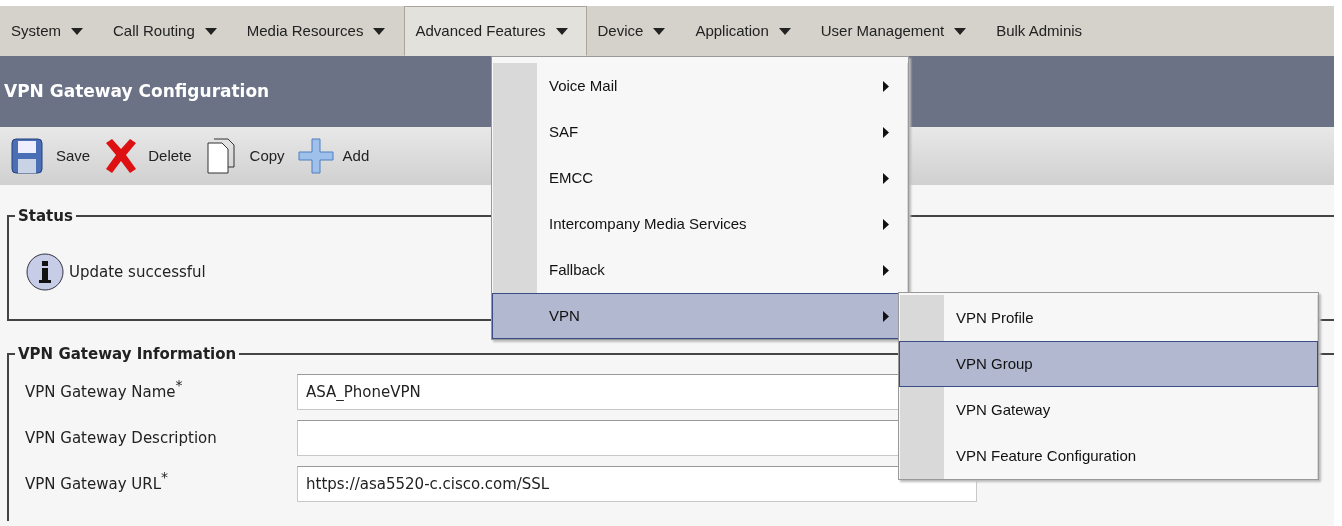  I want to click on menu-item: System, so click(51, 31).